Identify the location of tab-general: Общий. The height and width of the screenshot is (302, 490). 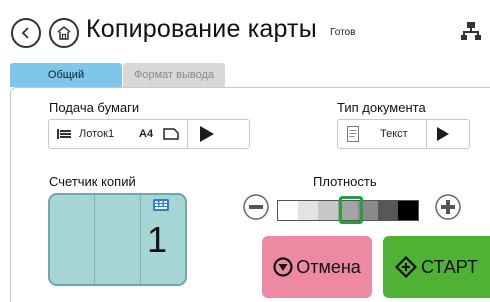
(66, 75).